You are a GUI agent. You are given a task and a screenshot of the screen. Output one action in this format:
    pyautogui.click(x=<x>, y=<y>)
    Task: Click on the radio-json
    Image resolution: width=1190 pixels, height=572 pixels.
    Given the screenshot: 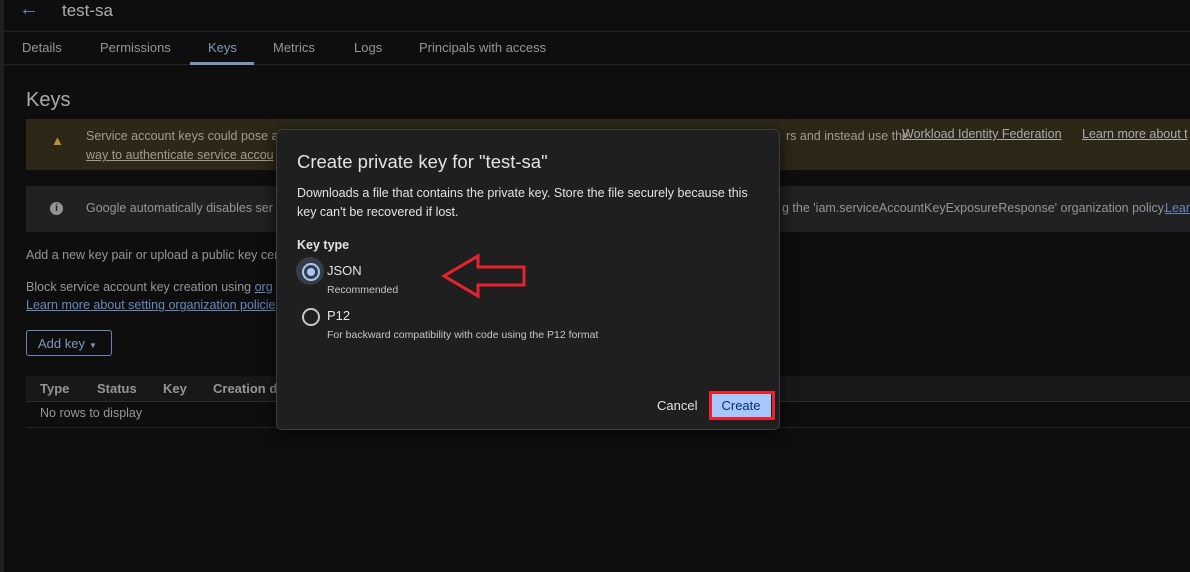 What is the action you would take?
    pyautogui.click(x=311, y=272)
    